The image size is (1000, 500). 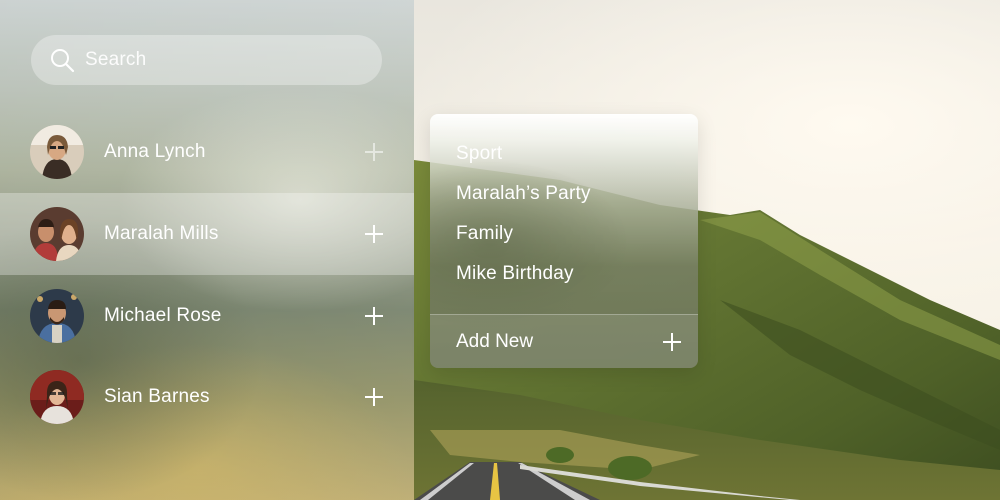 I want to click on contact-row-maralah-mills: Maralah Mills, so click(x=207, y=234).